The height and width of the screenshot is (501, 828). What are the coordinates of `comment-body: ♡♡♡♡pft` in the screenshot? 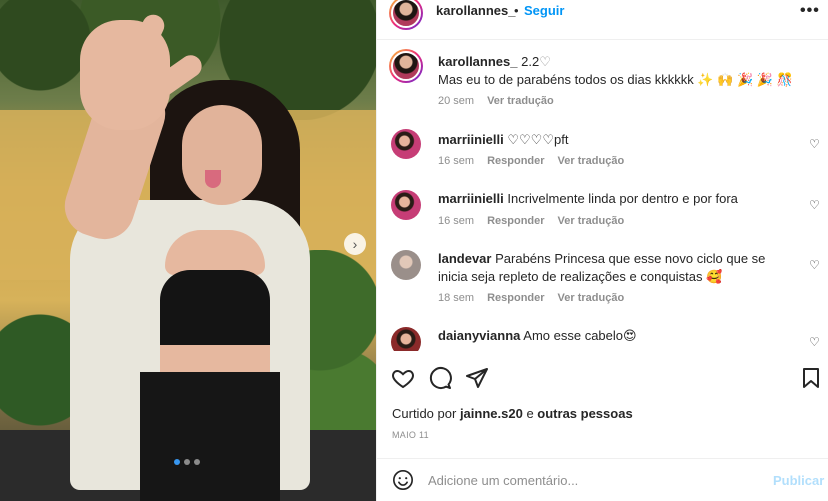 It's located at (538, 139).